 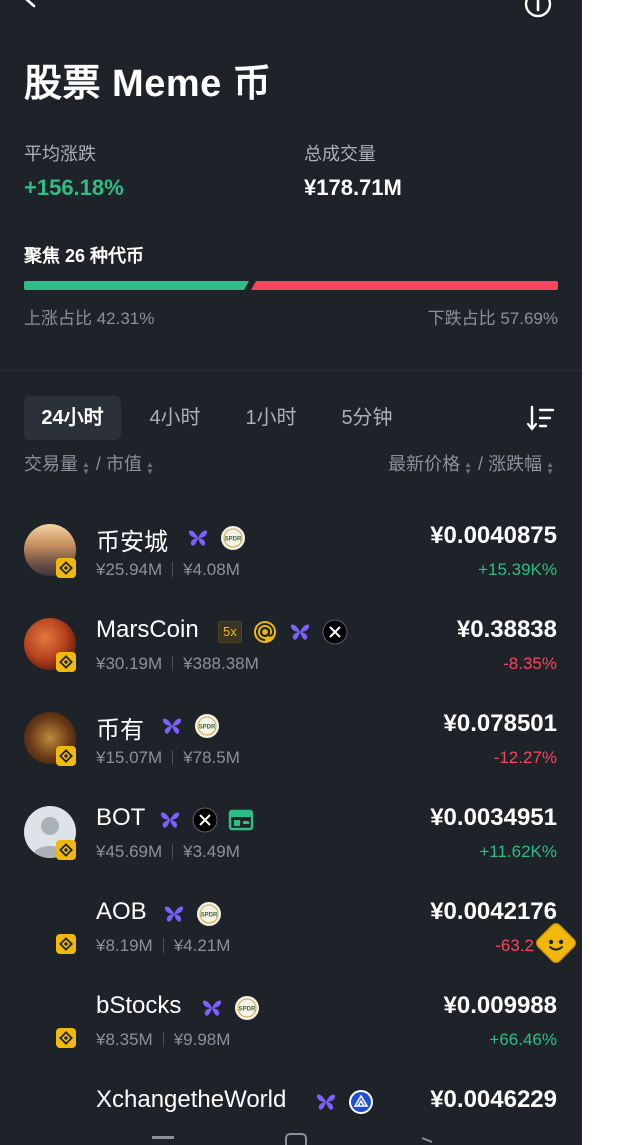 I want to click on back-nav-icon, so click(x=427, y=1140).